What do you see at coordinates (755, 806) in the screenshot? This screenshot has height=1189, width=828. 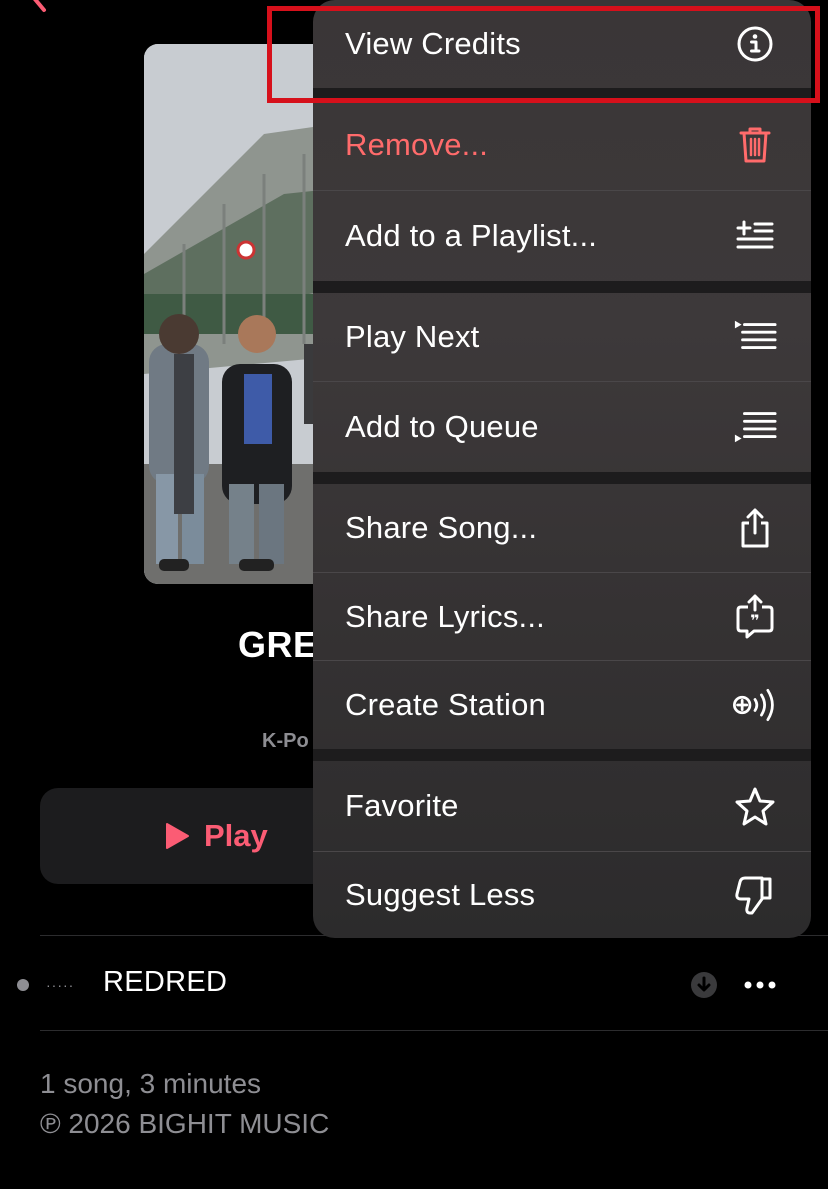 I see `star-icon` at bounding box center [755, 806].